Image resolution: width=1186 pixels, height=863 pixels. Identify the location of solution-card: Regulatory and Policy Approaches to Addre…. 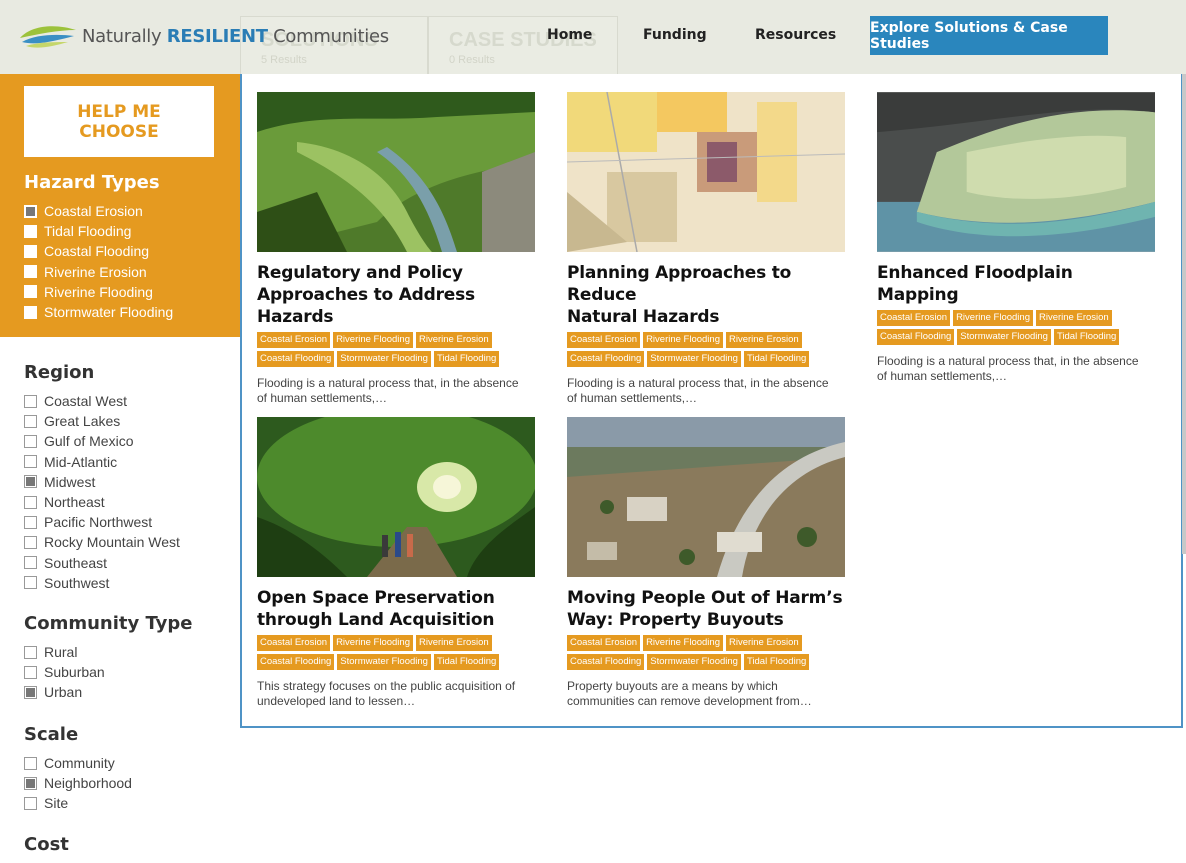
(396, 249).